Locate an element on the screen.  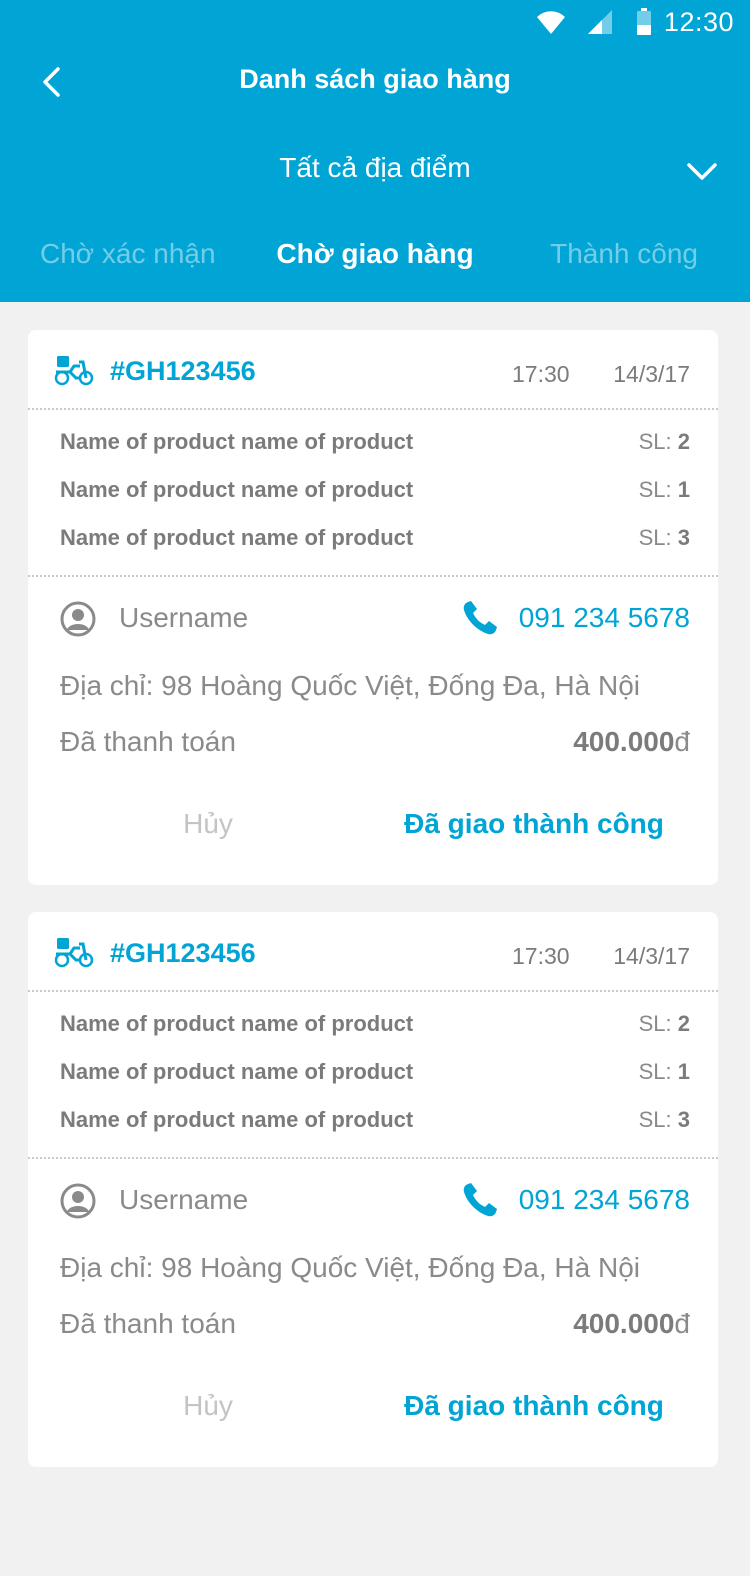
status-bar: 12:30 is located at coordinates (375, 22).